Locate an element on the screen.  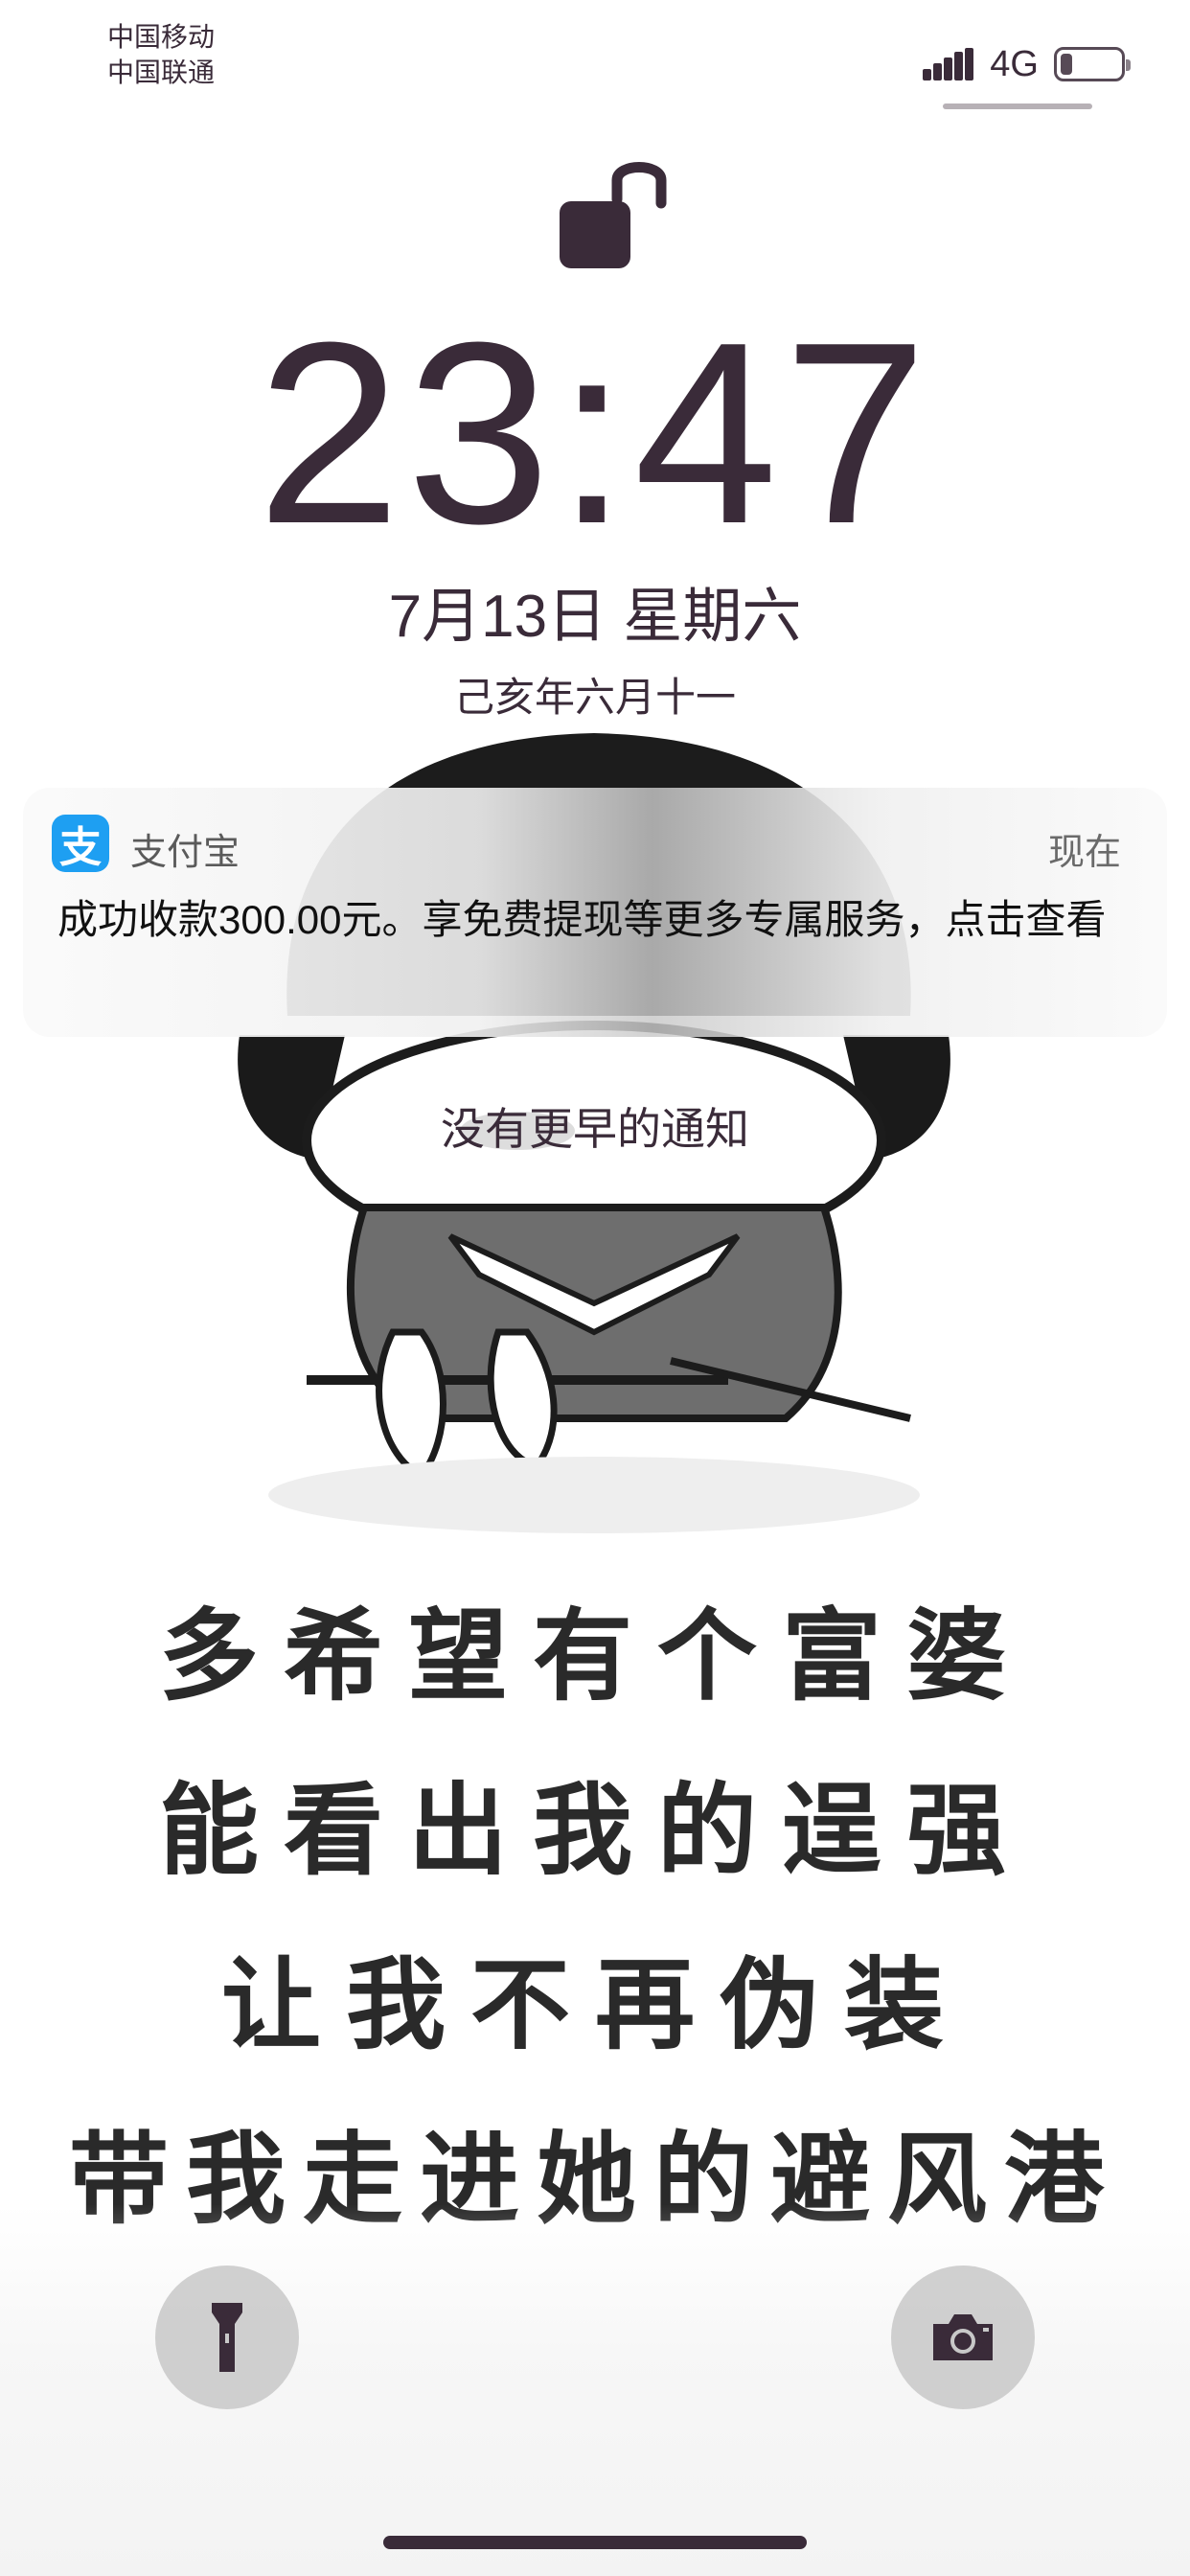
camera-button is located at coordinates (963, 2337).